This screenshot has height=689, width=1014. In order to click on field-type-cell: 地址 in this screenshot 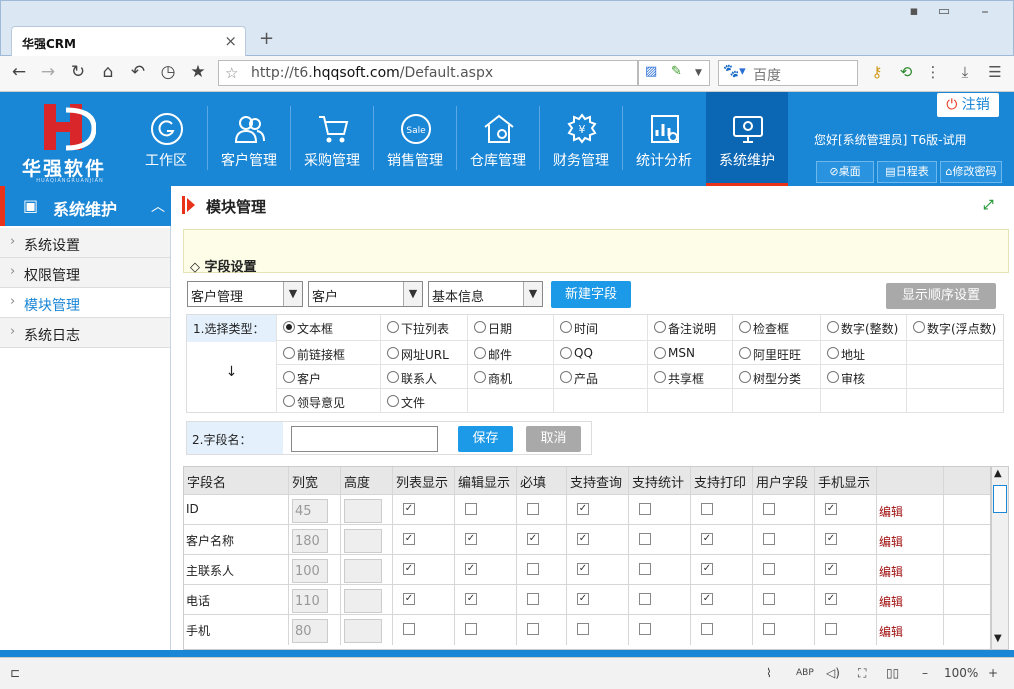, I will do `click(863, 353)`.